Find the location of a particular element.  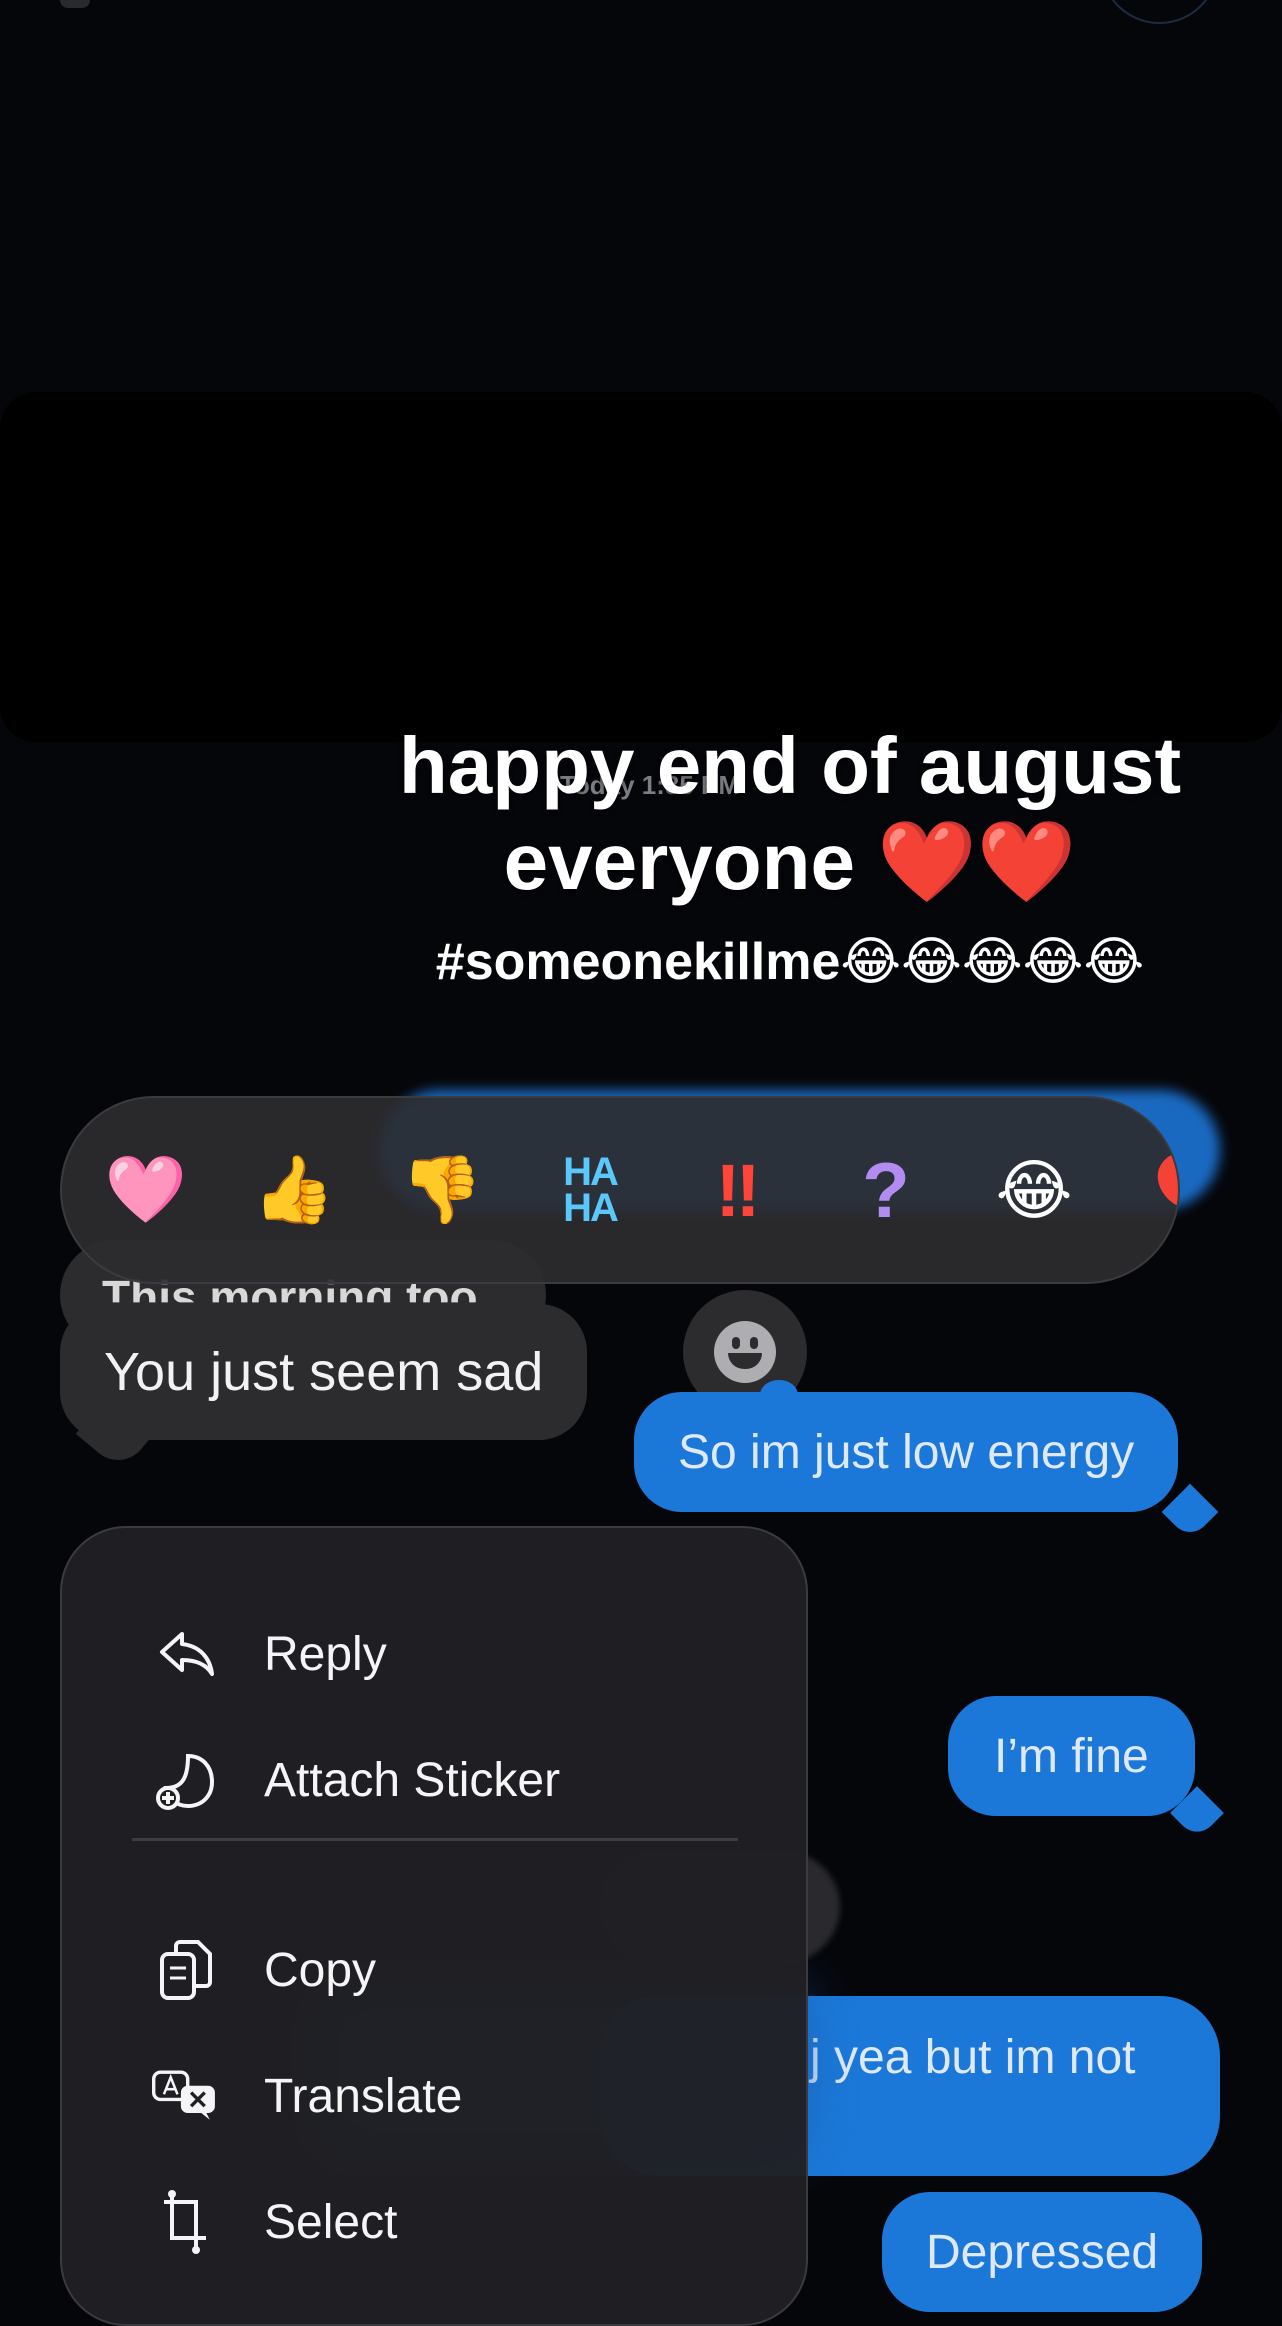

sent-message-bubble: So im just low energy is located at coordinates (906, 1452).